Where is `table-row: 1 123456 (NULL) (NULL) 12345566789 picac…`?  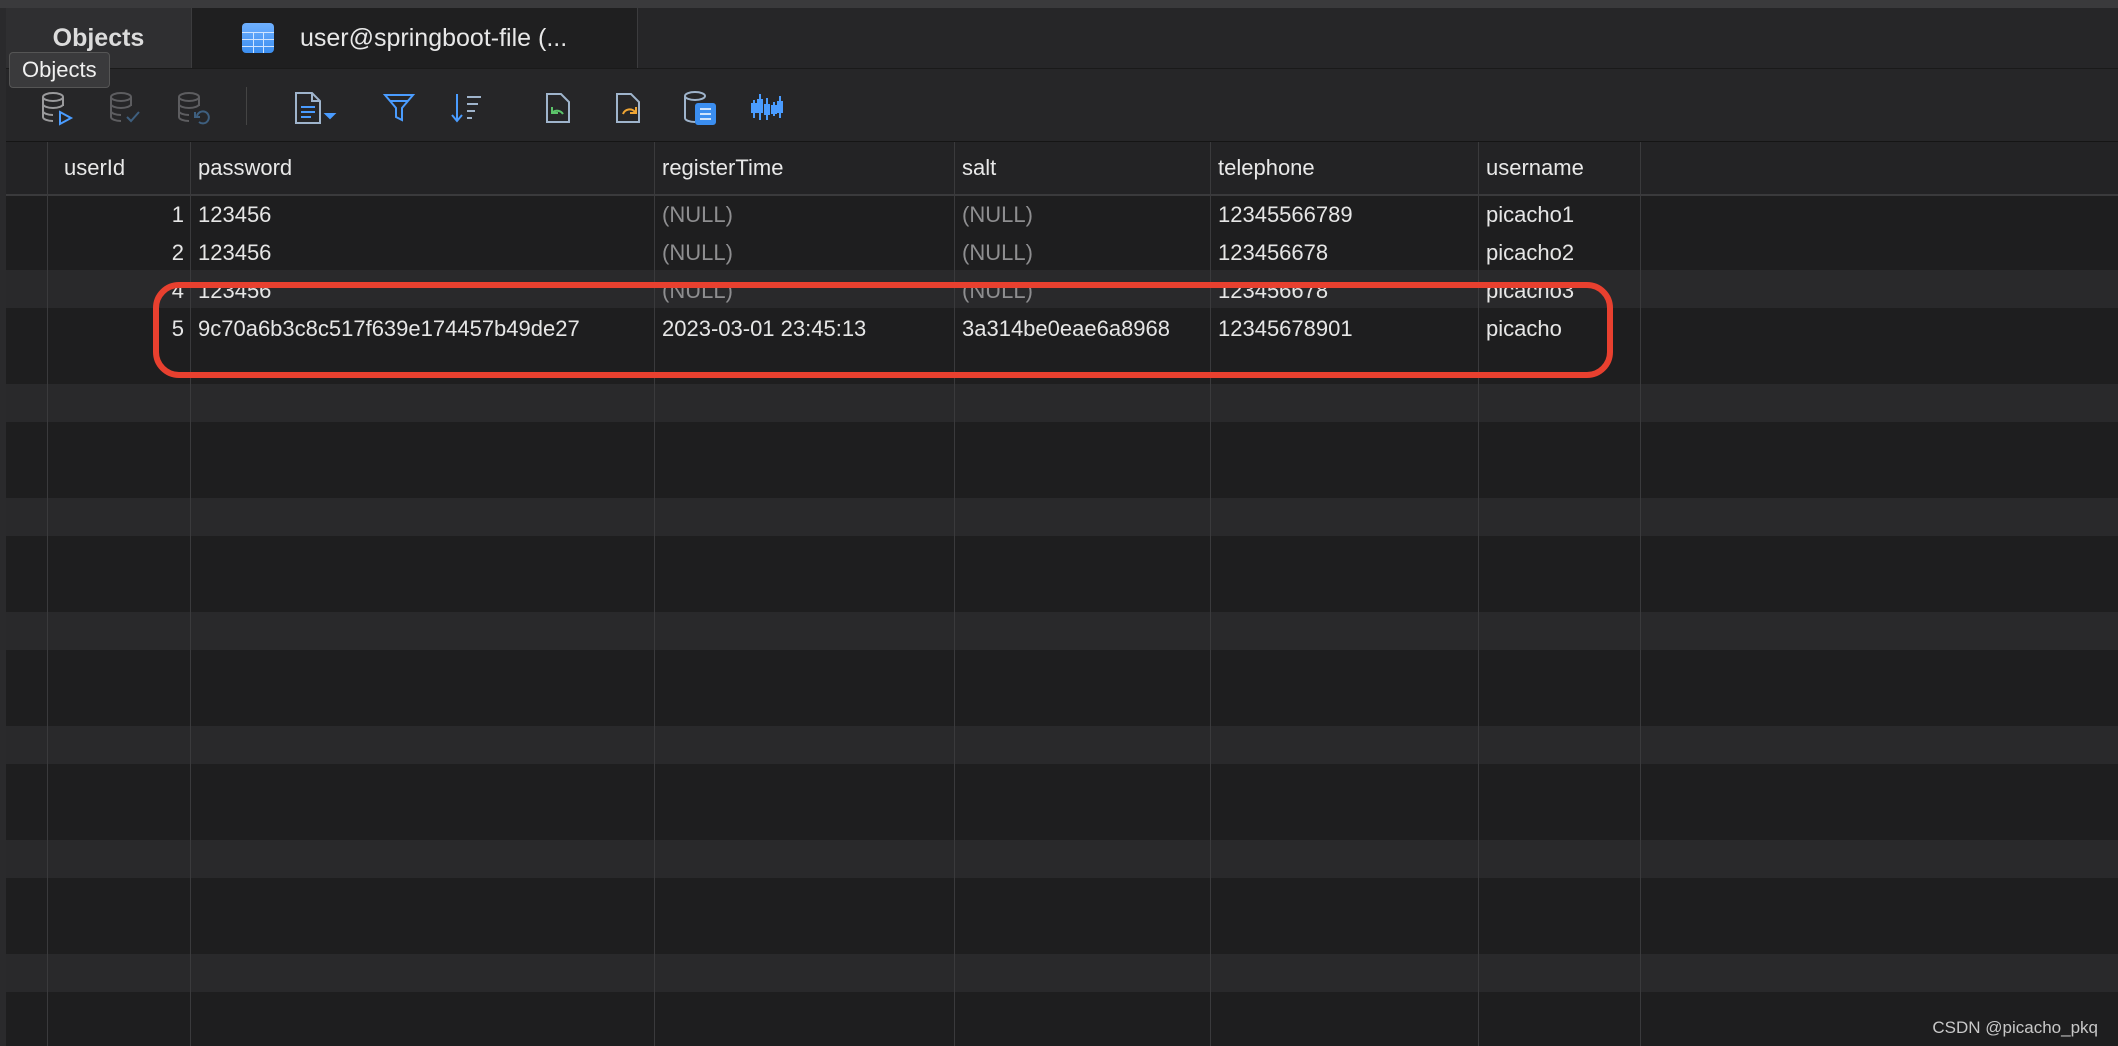
table-row: 1 123456 (NULL) (NULL) 12345566789 picac… is located at coordinates (1062, 215).